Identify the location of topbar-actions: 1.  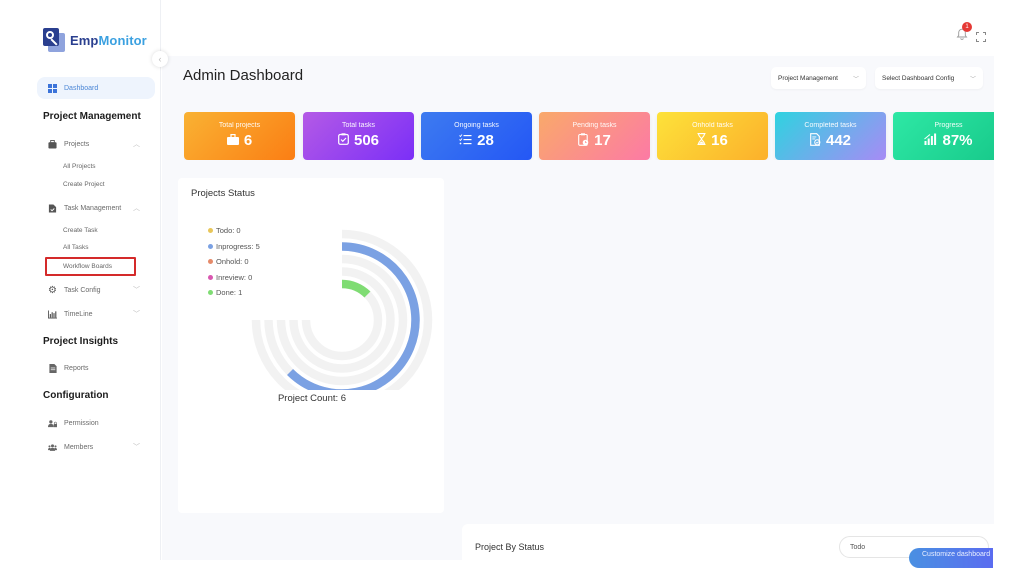
(971, 32).